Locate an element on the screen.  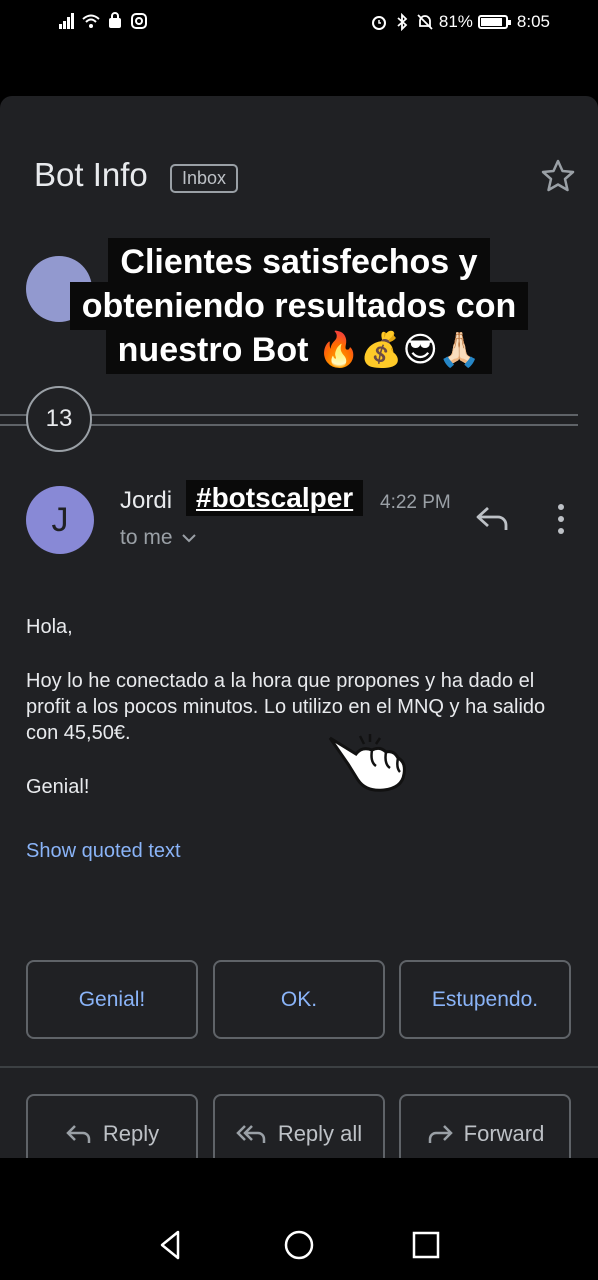
recipient-toggle: to me is located at coordinates (158, 538).